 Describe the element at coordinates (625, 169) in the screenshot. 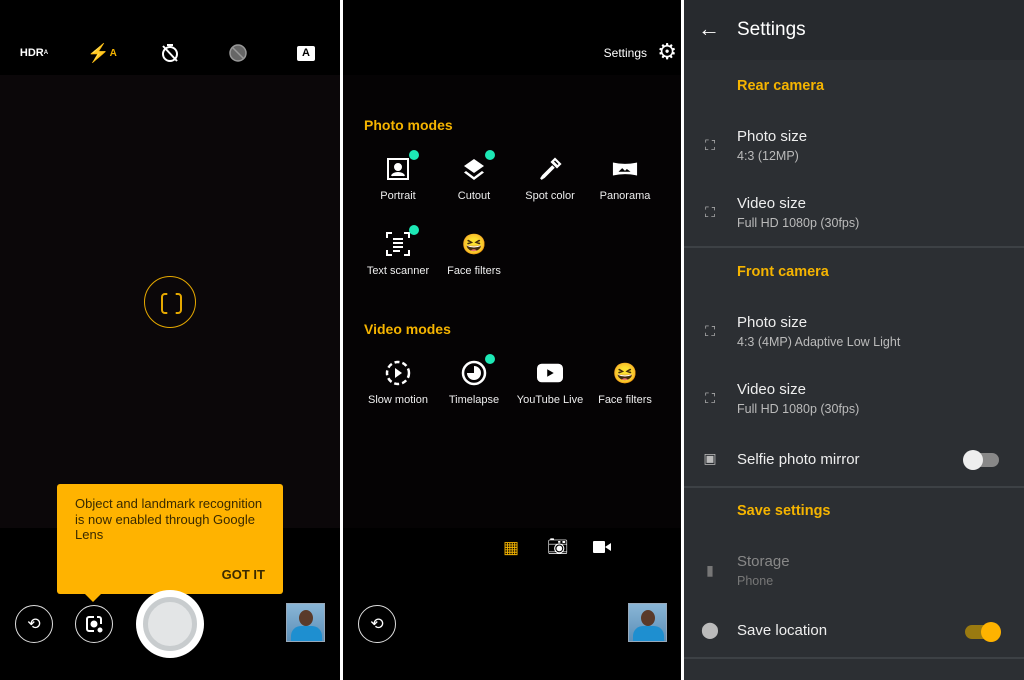

I see `panorama-icon` at that location.